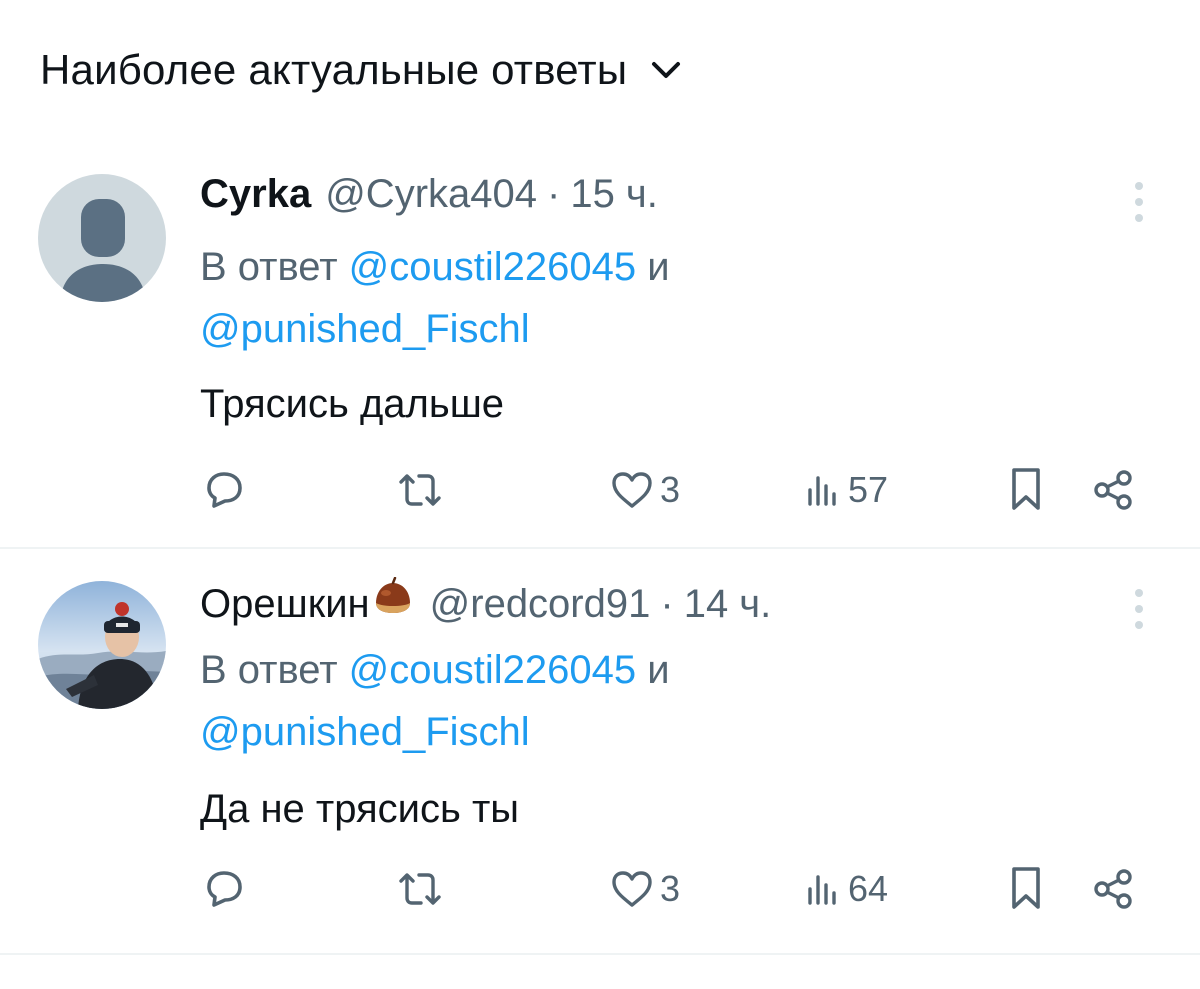 The image size is (1200, 989). I want to click on reply-text: Трясись дальше, so click(352, 404).